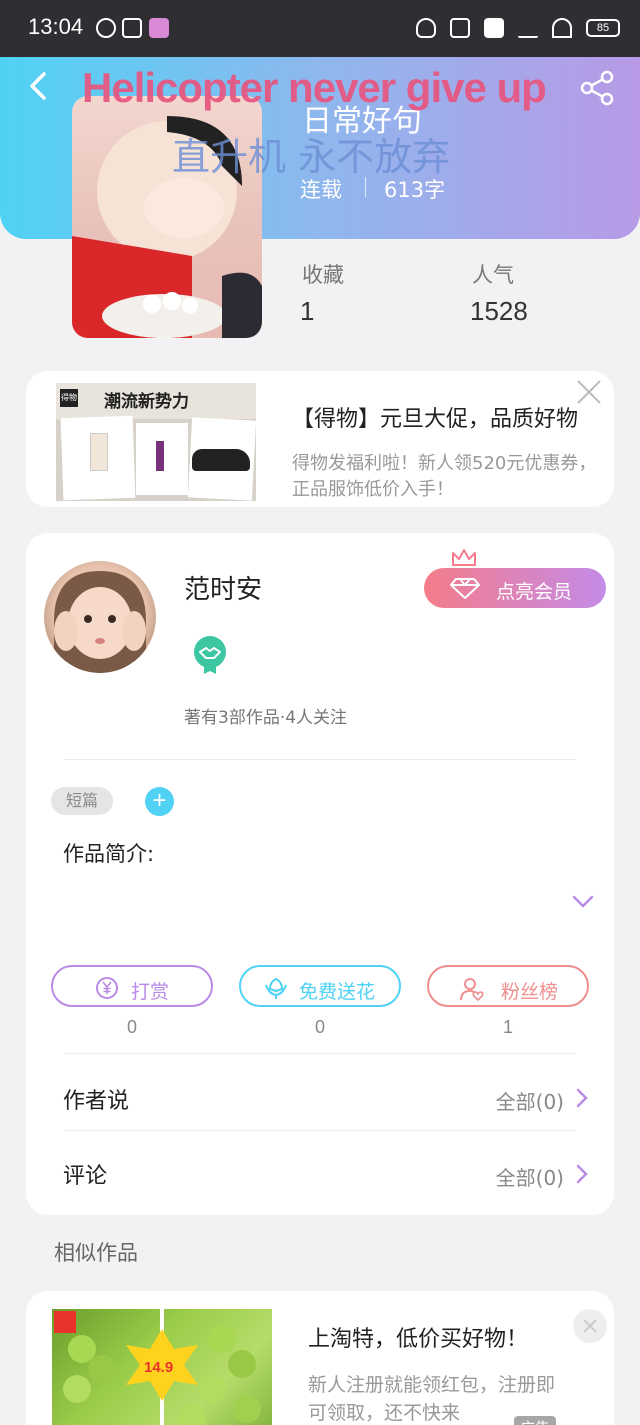 The image size is (640, 1425). What do you see at coordinates (493, 275) in the screenshot?
I see `stat-popularity-label: 人气` at bounding box center [493, 275].